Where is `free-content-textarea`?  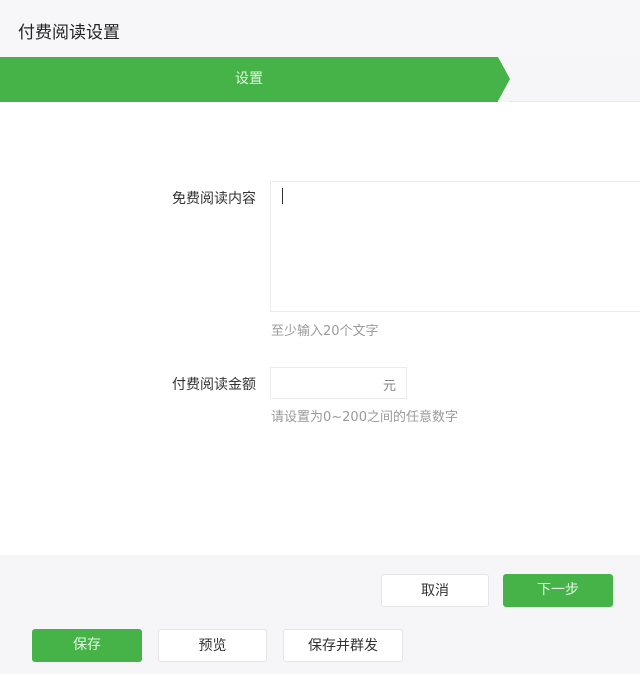 free-content-textarea is located at coordinates (455, 246).